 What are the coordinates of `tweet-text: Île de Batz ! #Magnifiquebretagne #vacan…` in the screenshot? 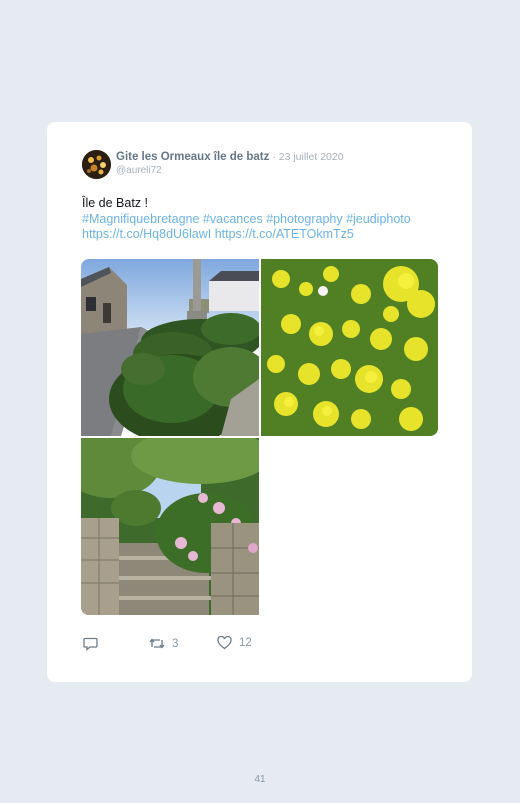 It's located at (267, 219).